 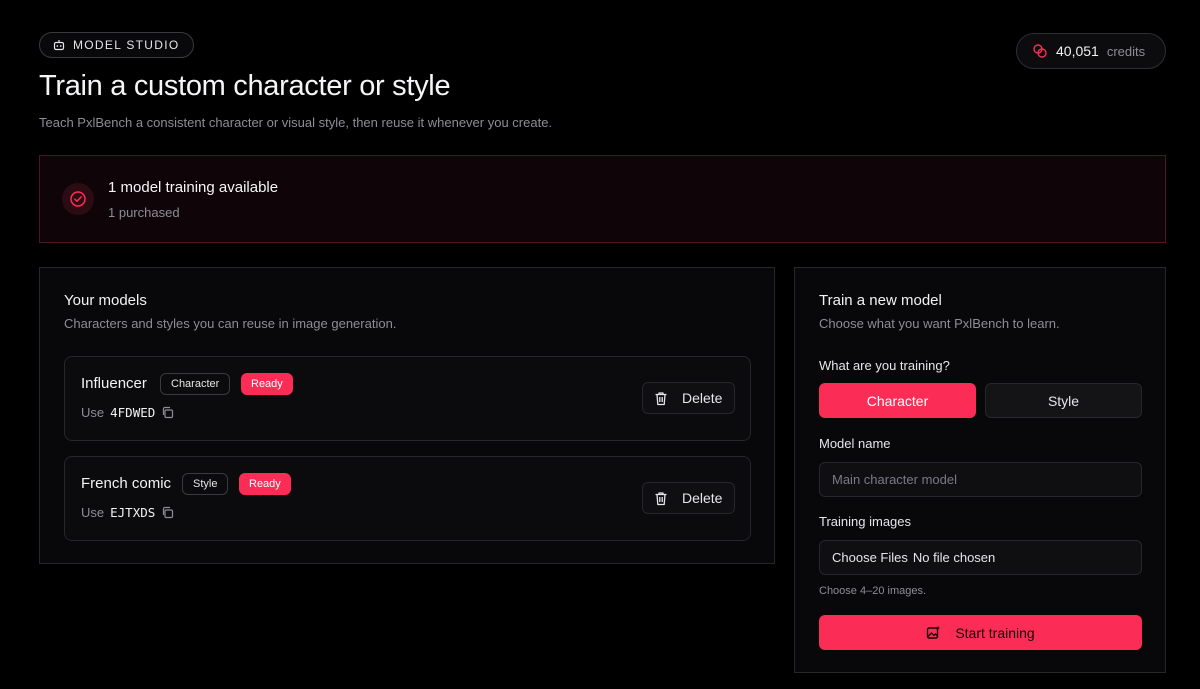 What do you see at coordinates (980, 479) in the screenshot?
I see `model-name-input: Main character model` at bounding box center [980, 479].